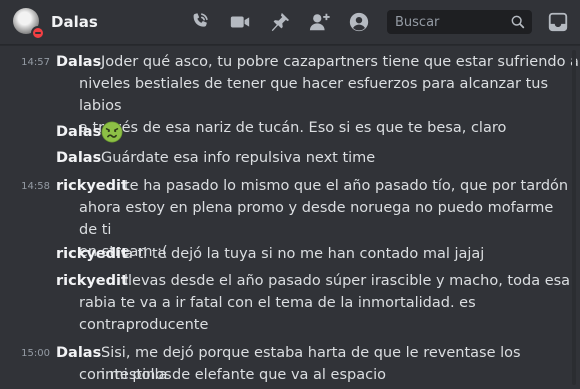 This screenshot has height=389, width=580. What do you see at coordinates (417, 22) in the screenshot?
I see `search-placeholder: Buscar` at bounding box center [417, 22].